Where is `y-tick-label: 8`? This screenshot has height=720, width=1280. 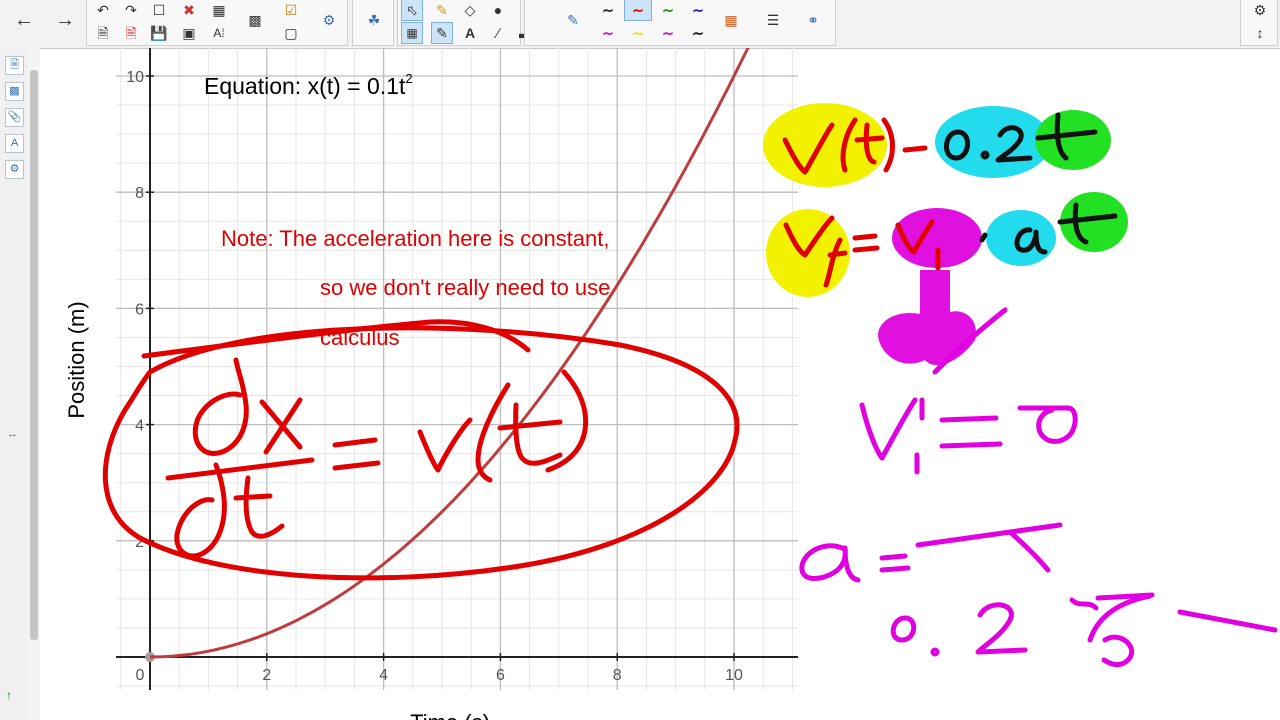
y-tick-label: 8 is located at coordinates (139, 193).